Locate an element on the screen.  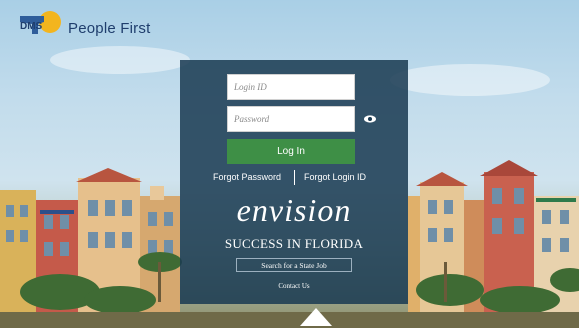
forgot-links: Forgot Password Forgot Login ID is located at coordinates (294, 179).